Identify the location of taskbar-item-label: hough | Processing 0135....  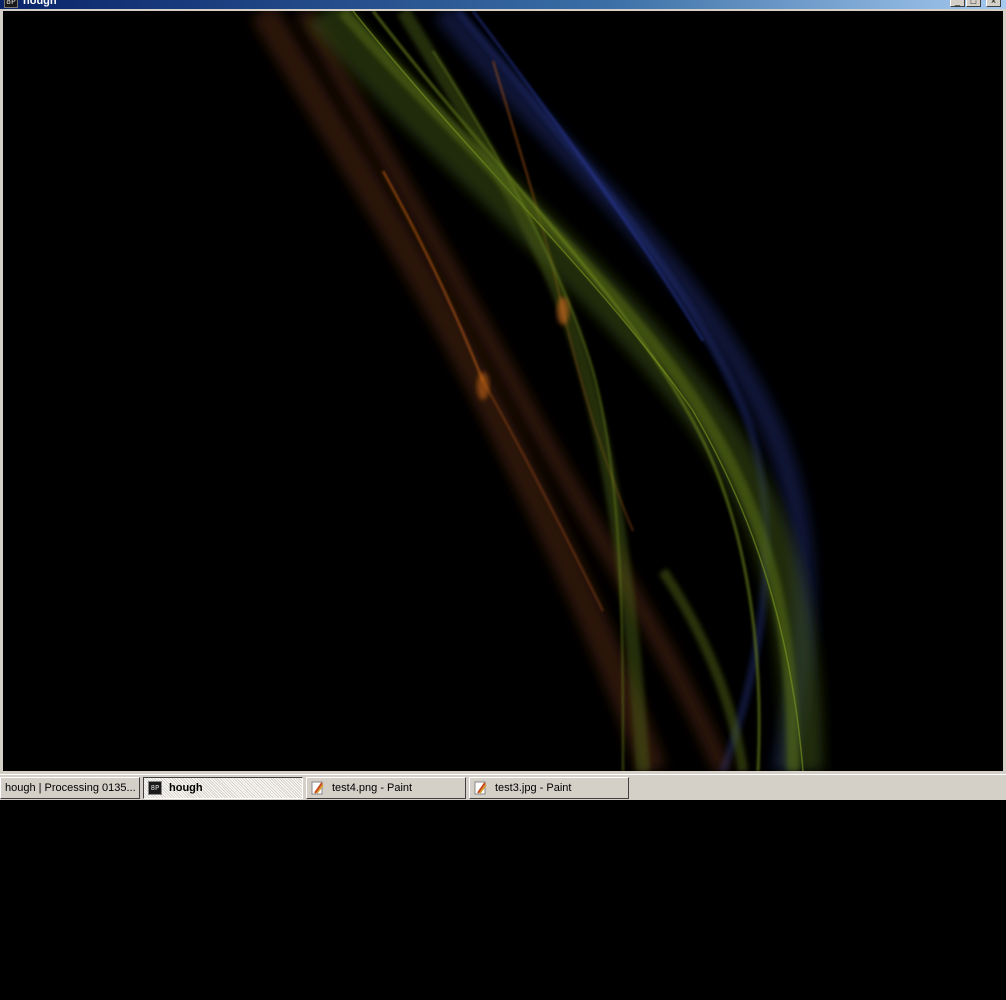
(70, 788).